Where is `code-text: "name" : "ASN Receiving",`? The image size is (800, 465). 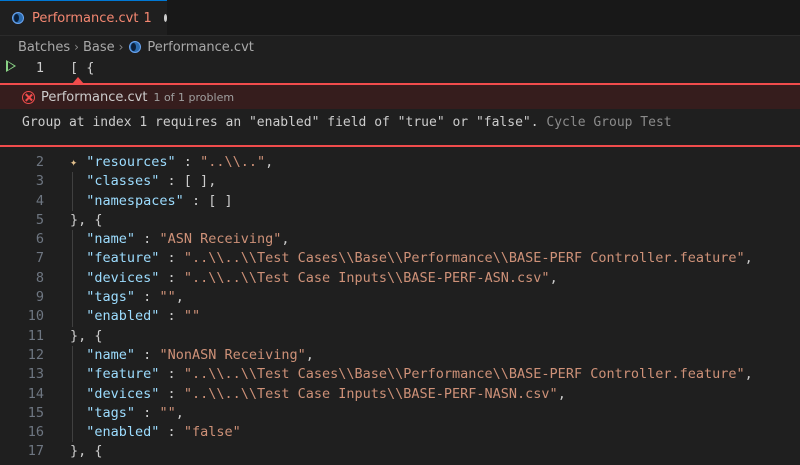
code-text: "name" : "ASN Receiving", is located at coordinates (179, 239).